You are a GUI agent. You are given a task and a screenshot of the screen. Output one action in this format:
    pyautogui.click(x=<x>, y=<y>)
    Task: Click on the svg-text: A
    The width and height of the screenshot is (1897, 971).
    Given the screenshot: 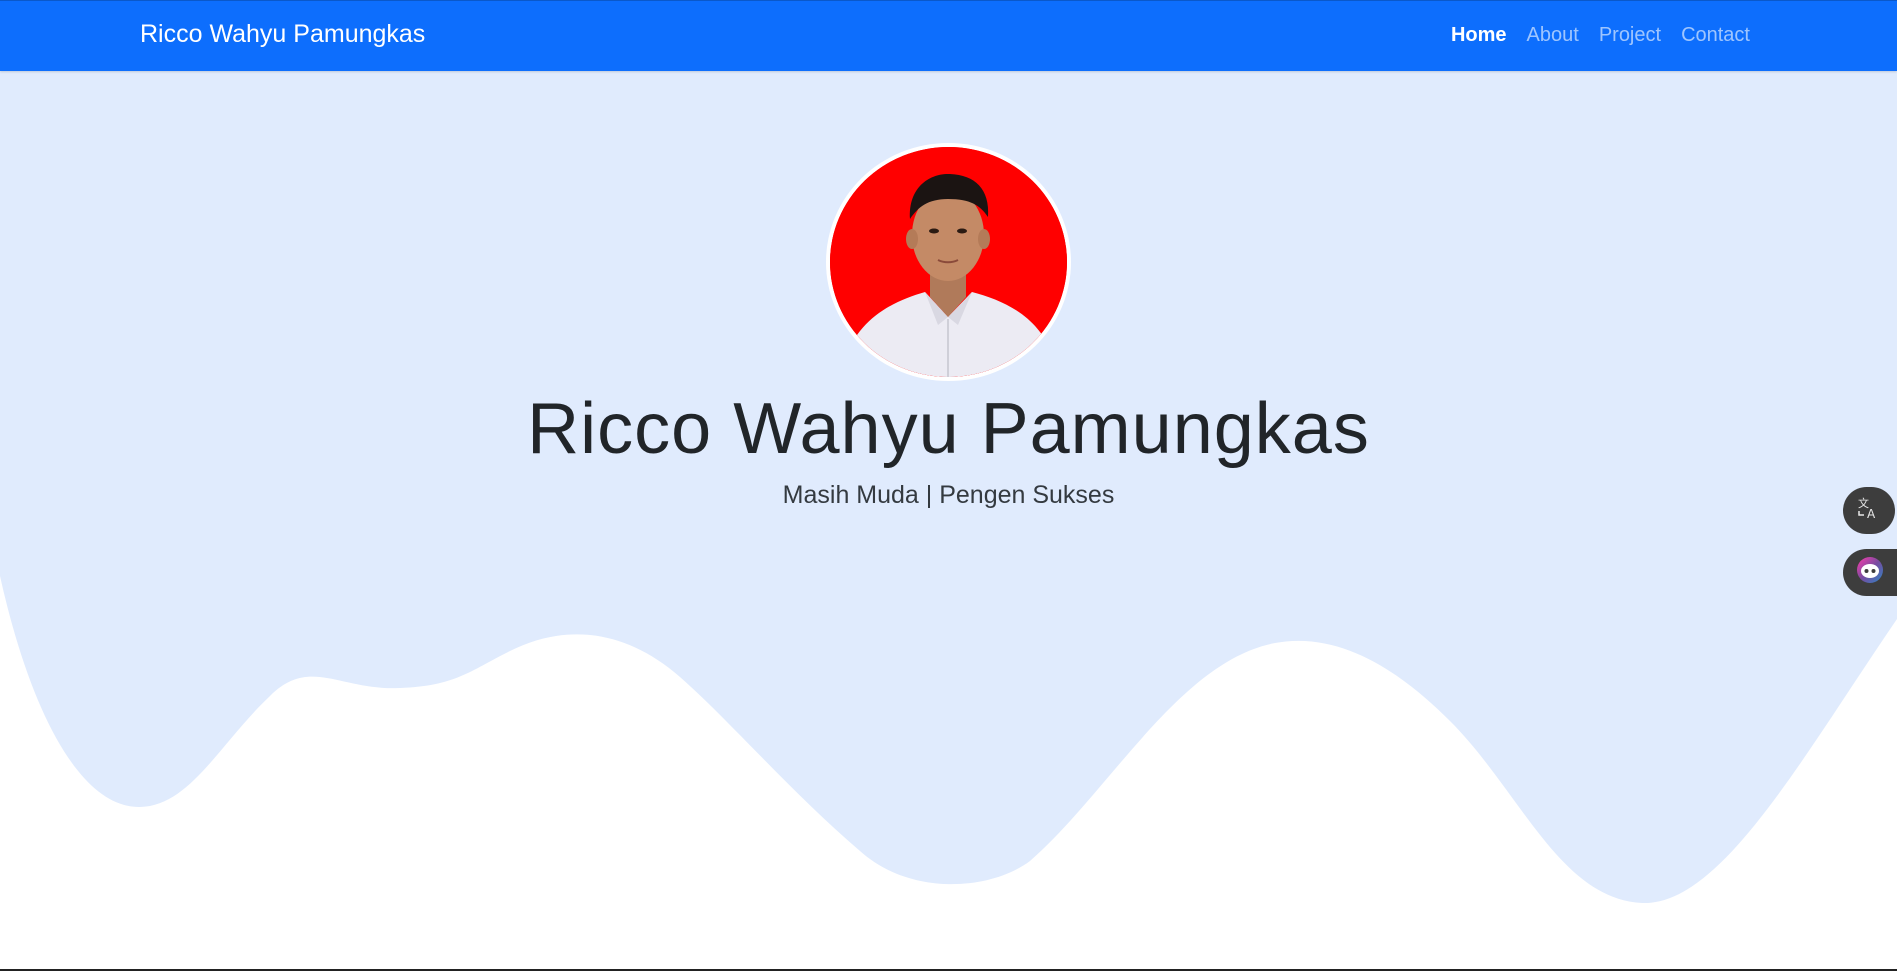 What is the action you would take?
    pyautogui.click(x=1871, y=514)
    